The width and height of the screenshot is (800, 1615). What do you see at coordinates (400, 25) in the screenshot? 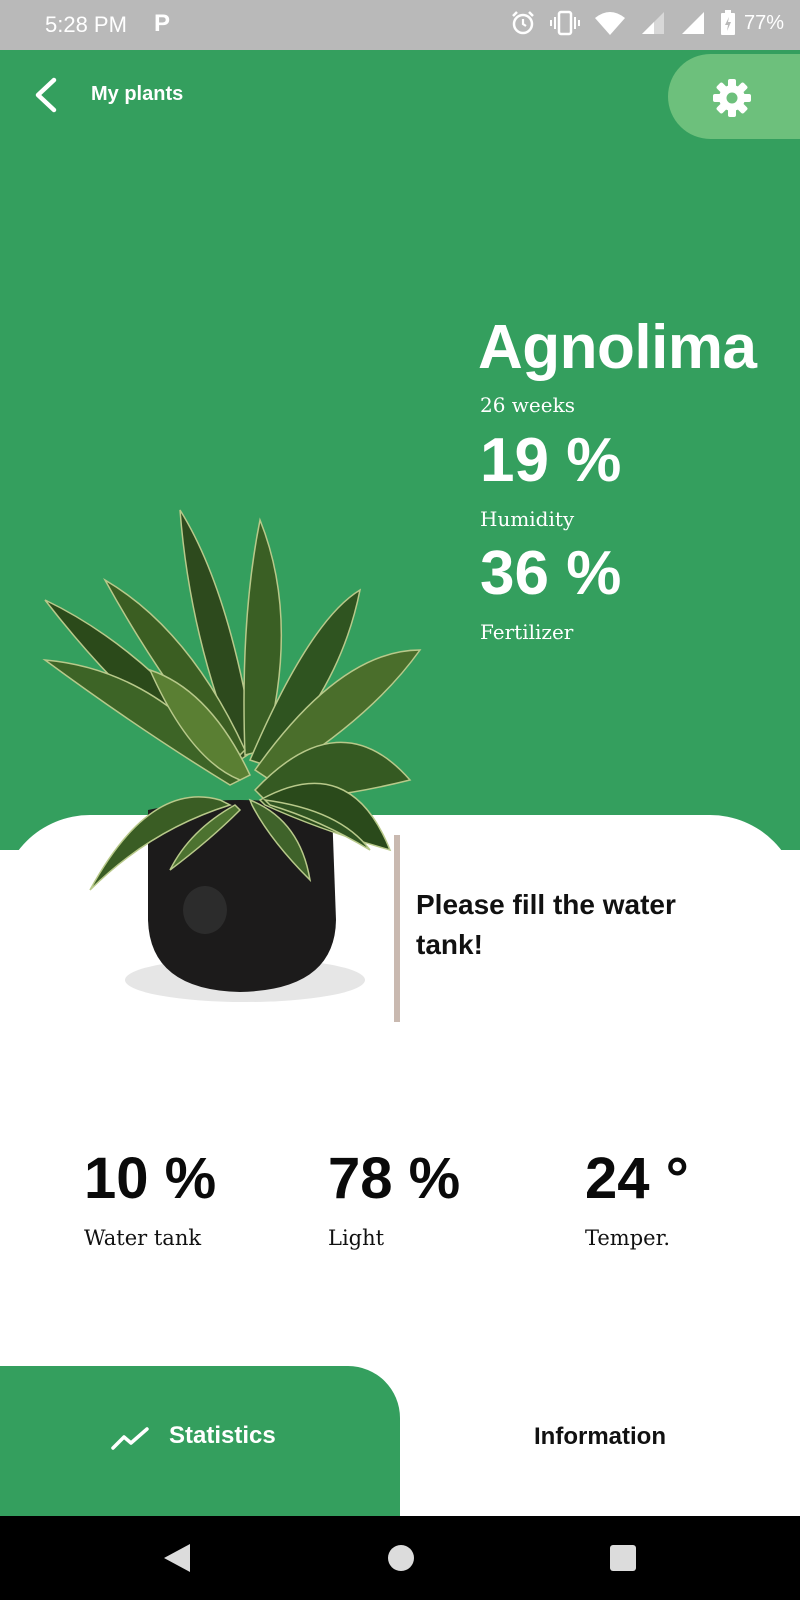
I see `status-bar: 5:28 PM P 77%` at bounding box center [400, 25].